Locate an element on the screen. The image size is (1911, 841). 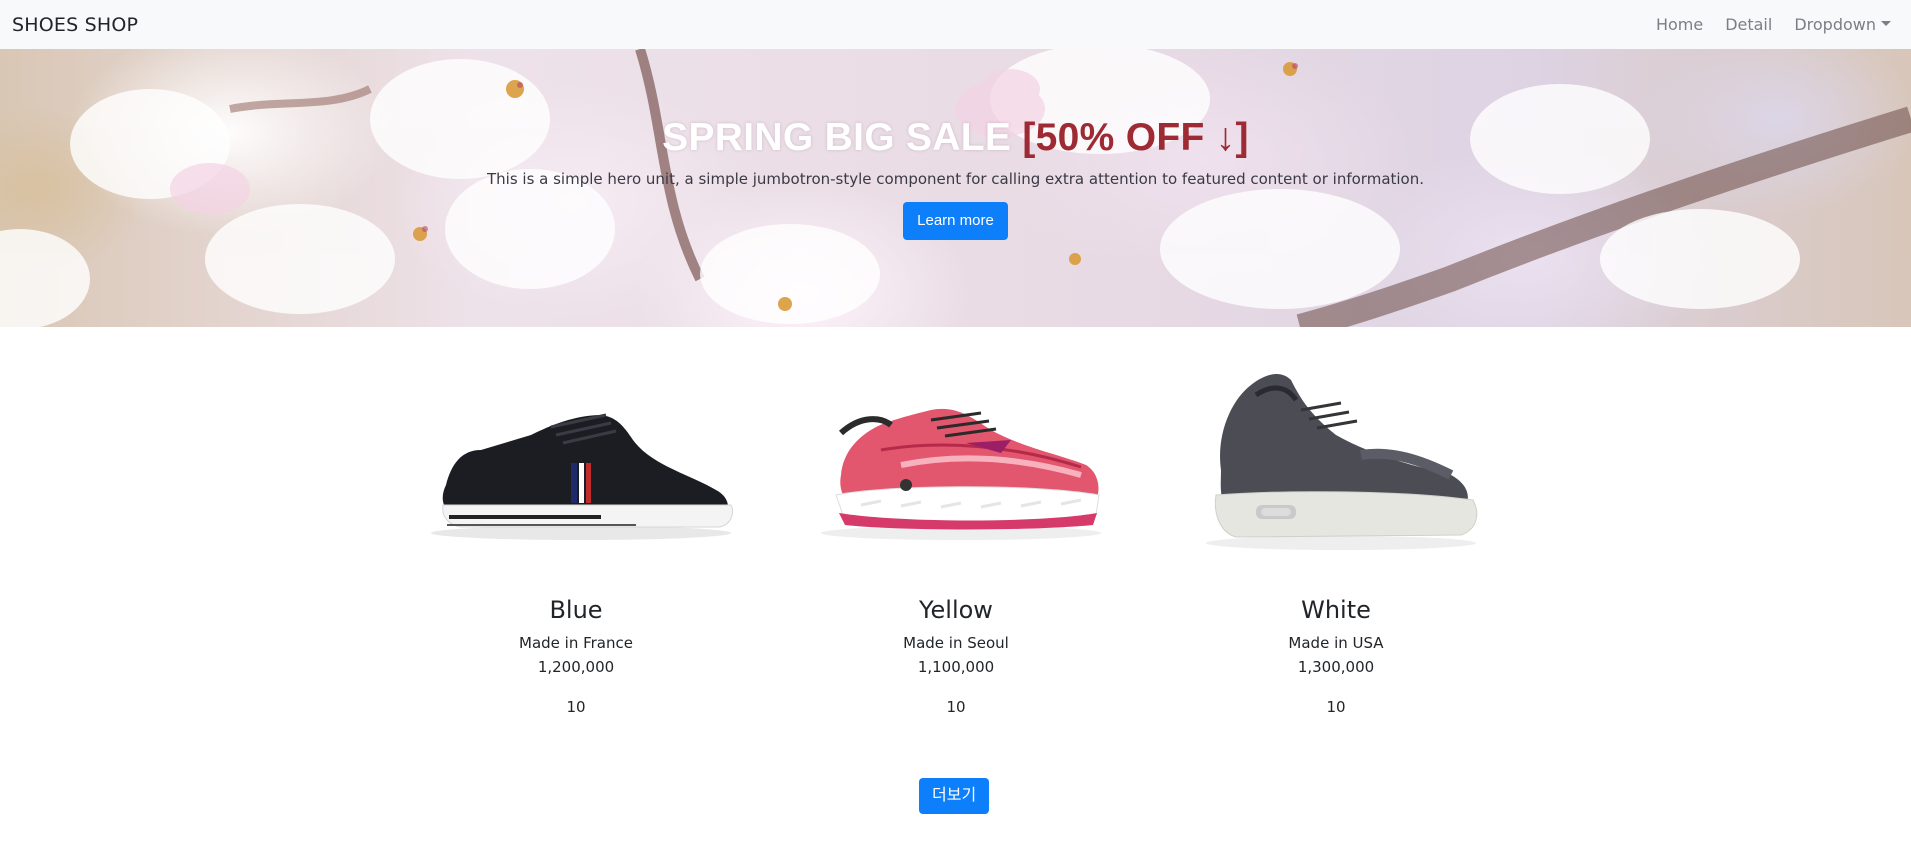
product-origin: Made in France is located at coordinates (576, 643).